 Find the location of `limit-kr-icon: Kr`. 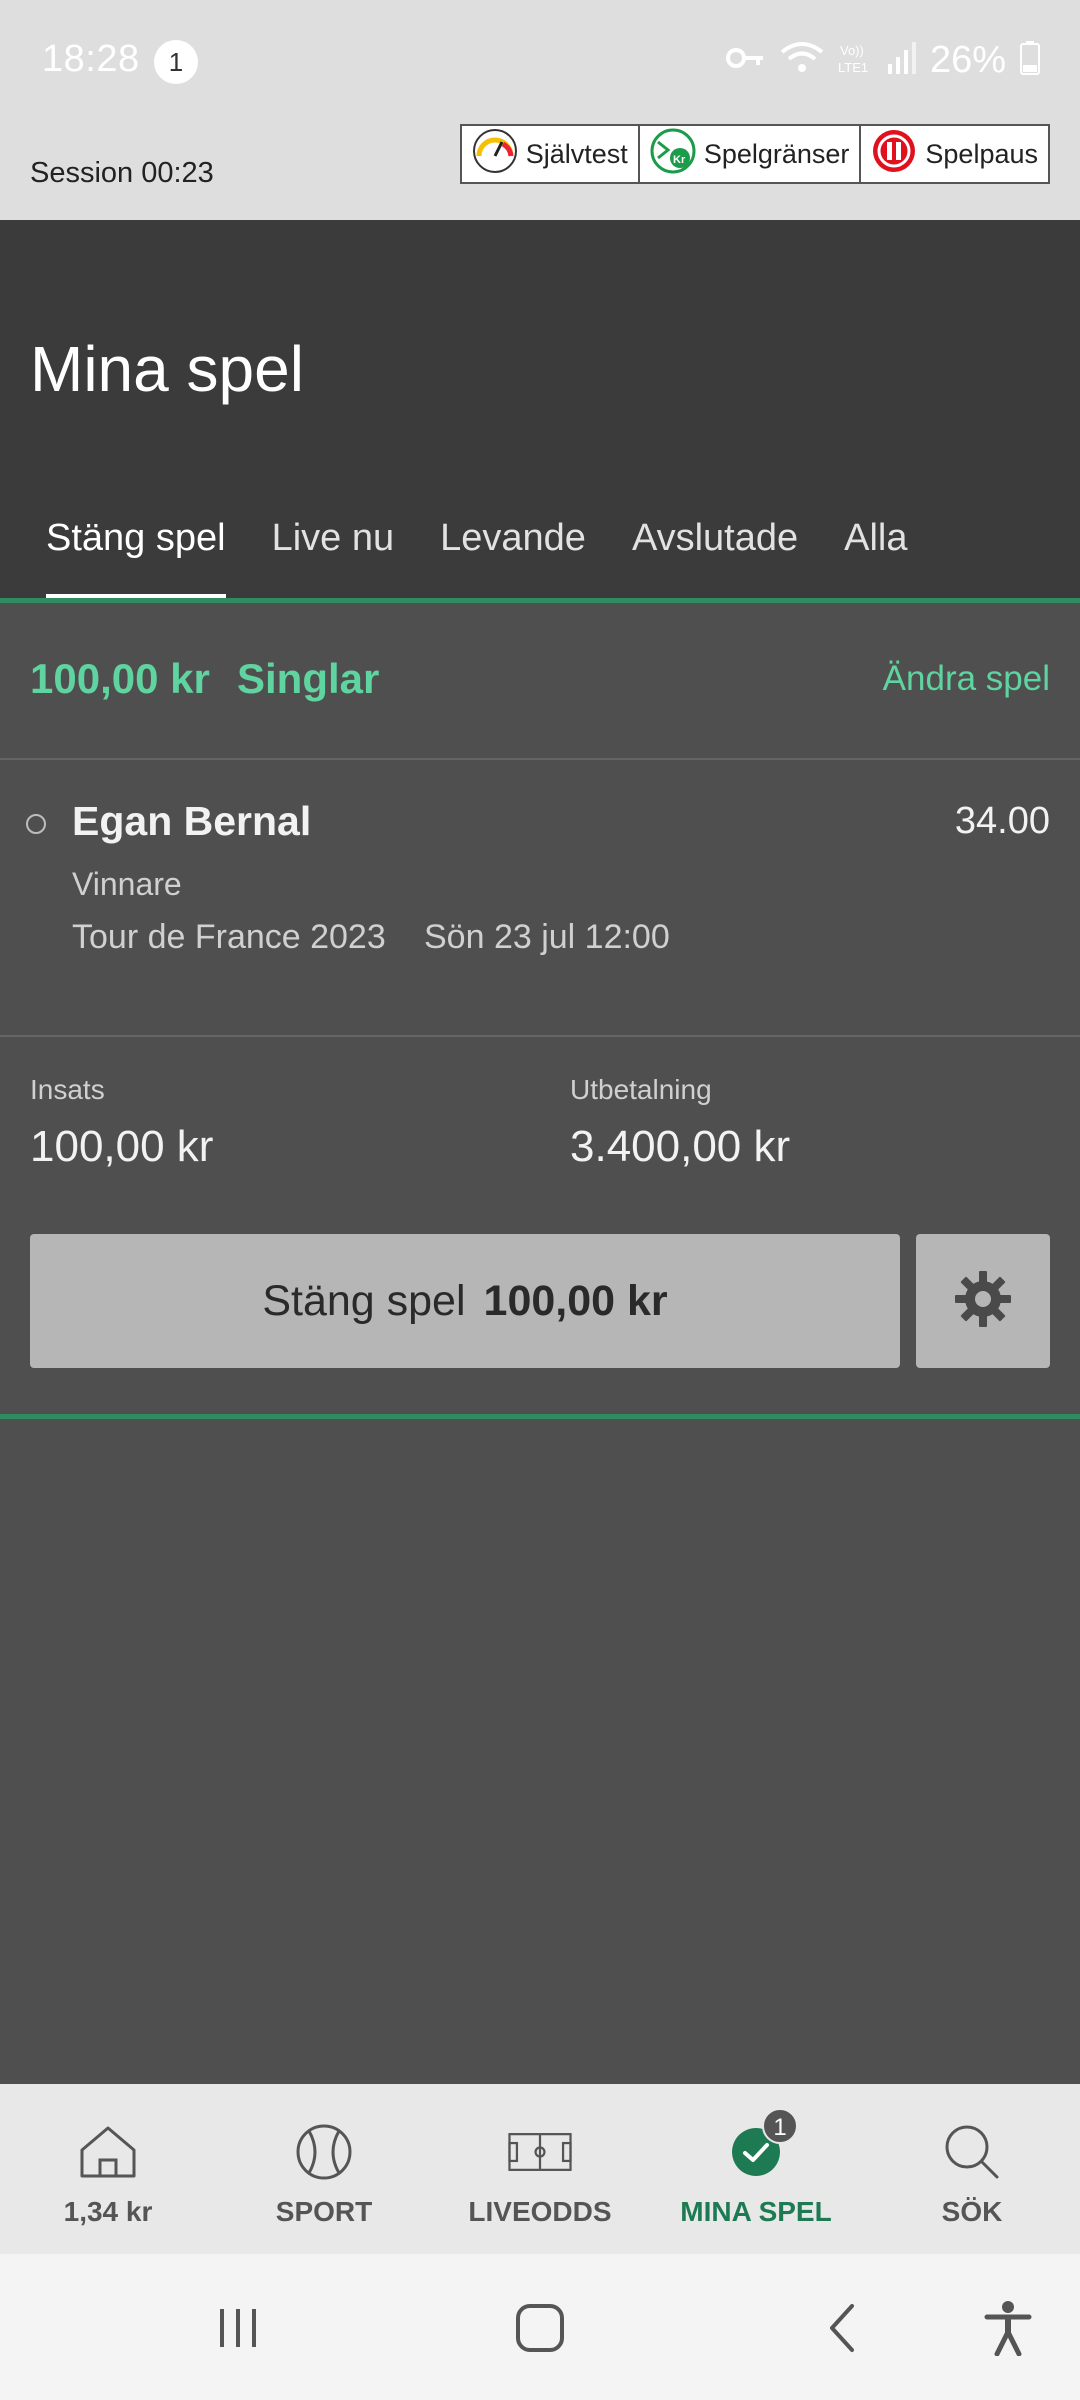

limit-kr-icon: Kr is located at coordinates (673, 154).